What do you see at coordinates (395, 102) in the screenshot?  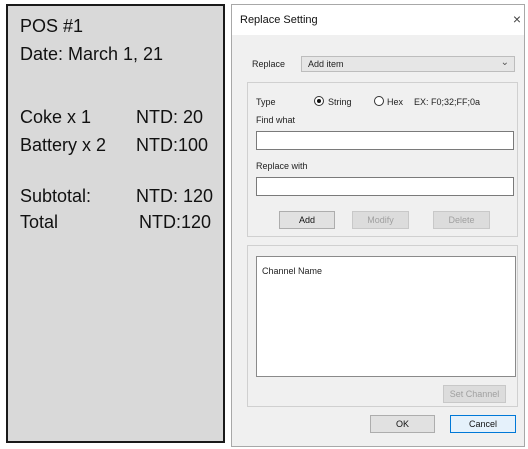 I see `hex-radio-label: Hex` at bounding box center [395, 102].